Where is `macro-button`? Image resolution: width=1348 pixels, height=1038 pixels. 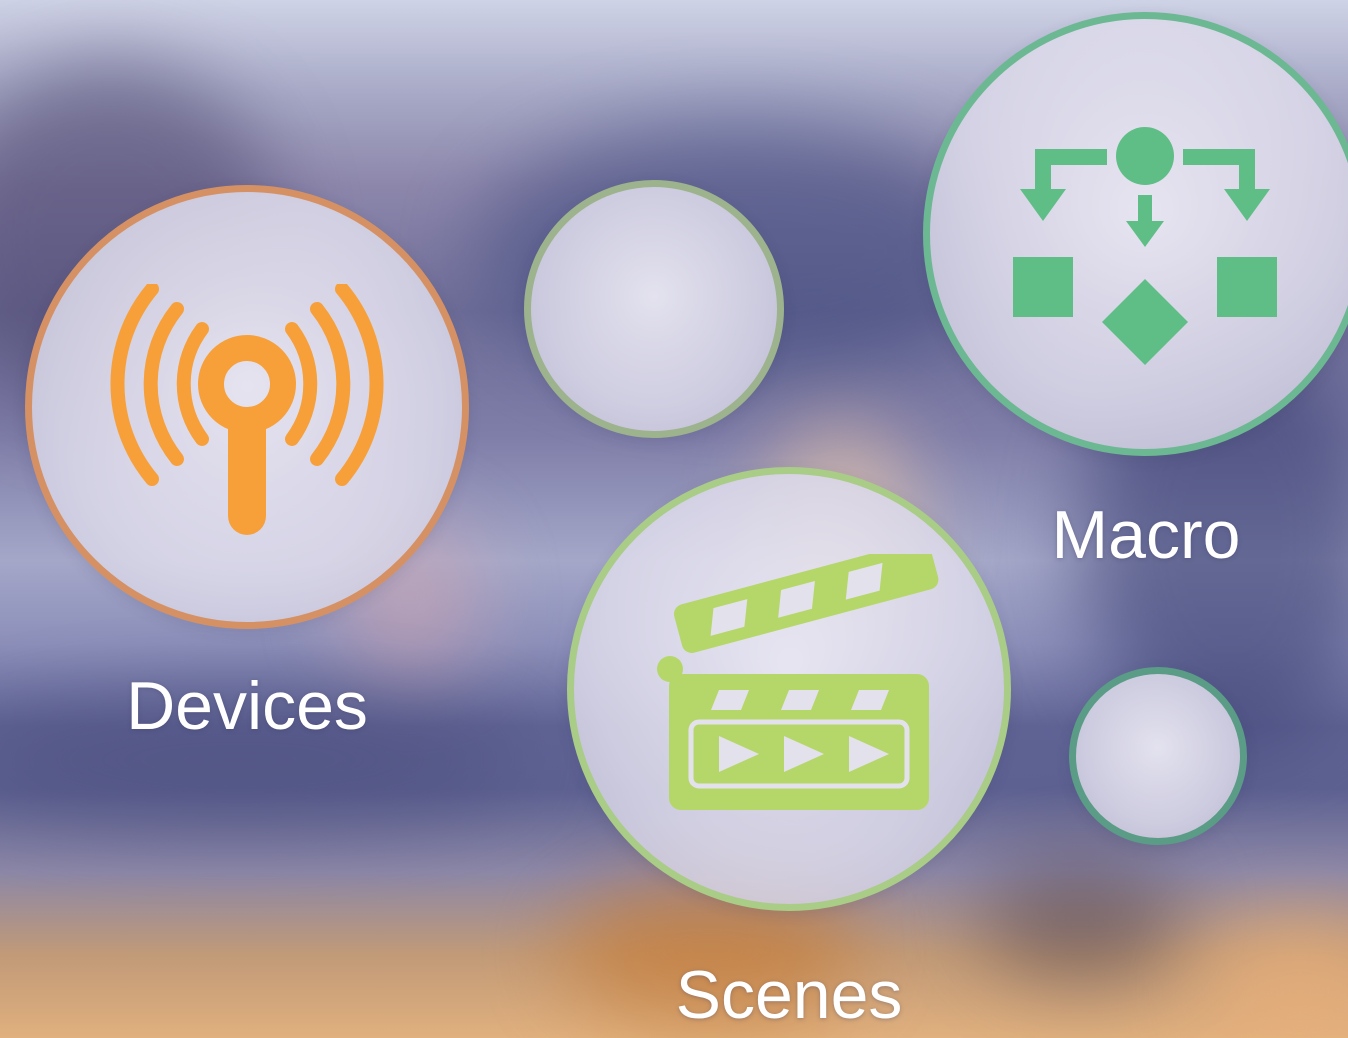 macro-button is located at coordinates (1135, 234).